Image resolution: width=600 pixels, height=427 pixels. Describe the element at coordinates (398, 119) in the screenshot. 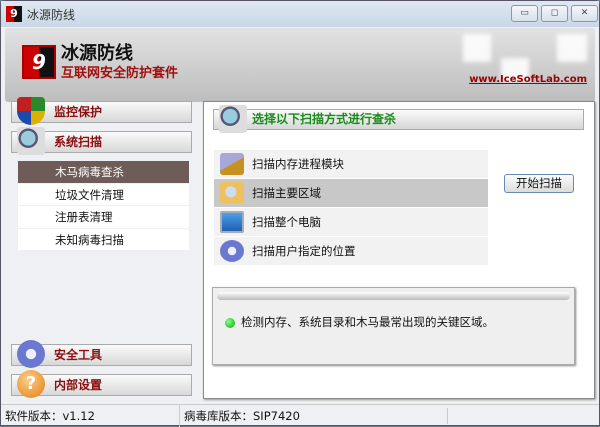

I see `section-header: 选择以下扫描方式进行查杀` at that location.